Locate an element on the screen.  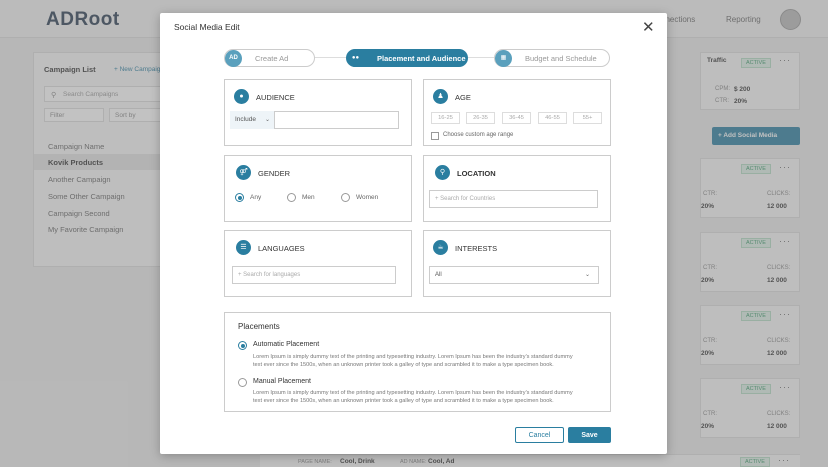
modal-title: Social Media Edit is located at coordinates (207, 27).